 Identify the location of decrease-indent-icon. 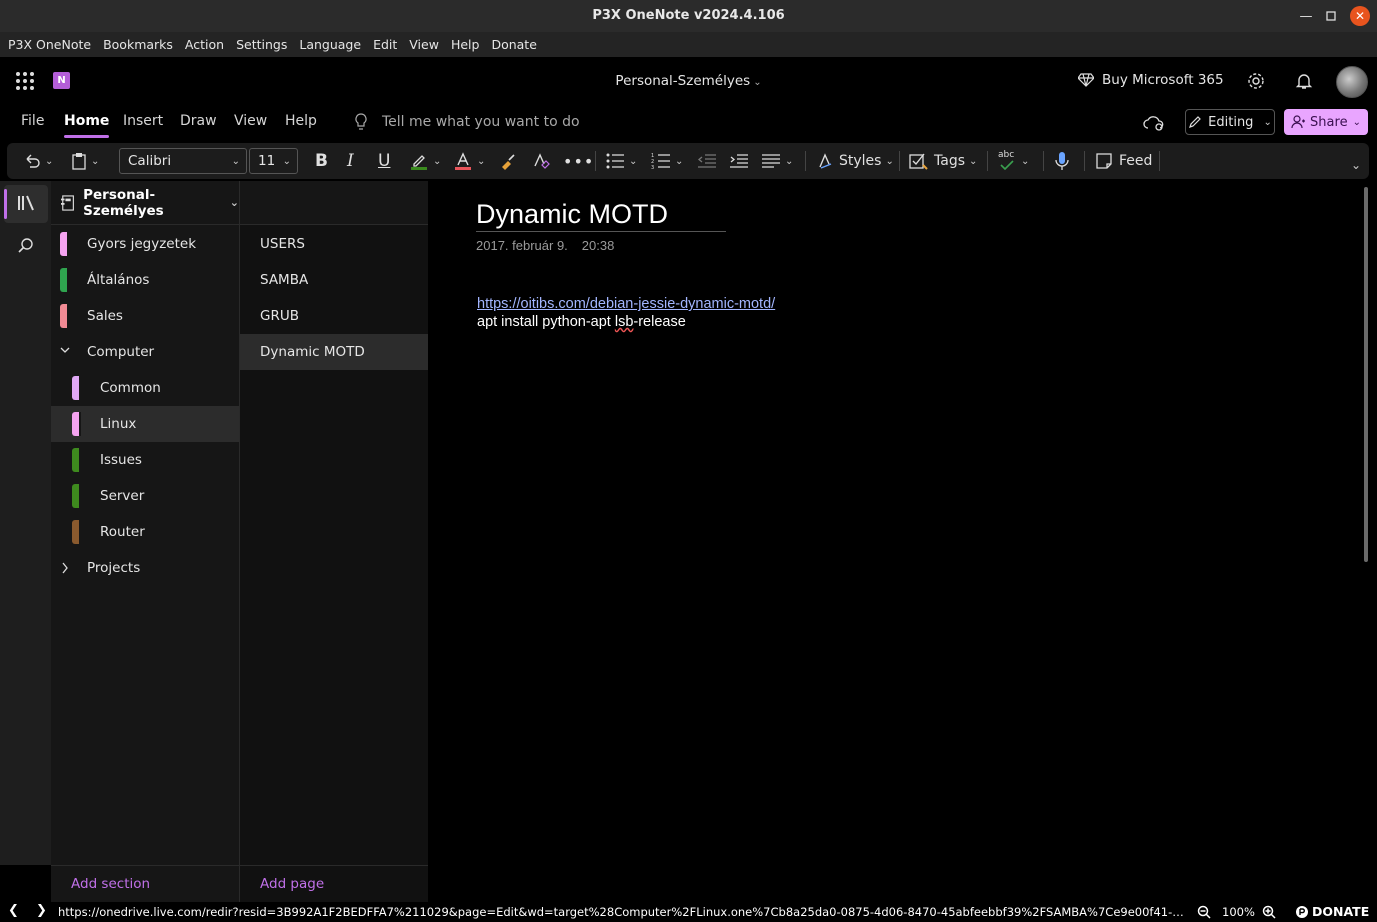
(707, 161).